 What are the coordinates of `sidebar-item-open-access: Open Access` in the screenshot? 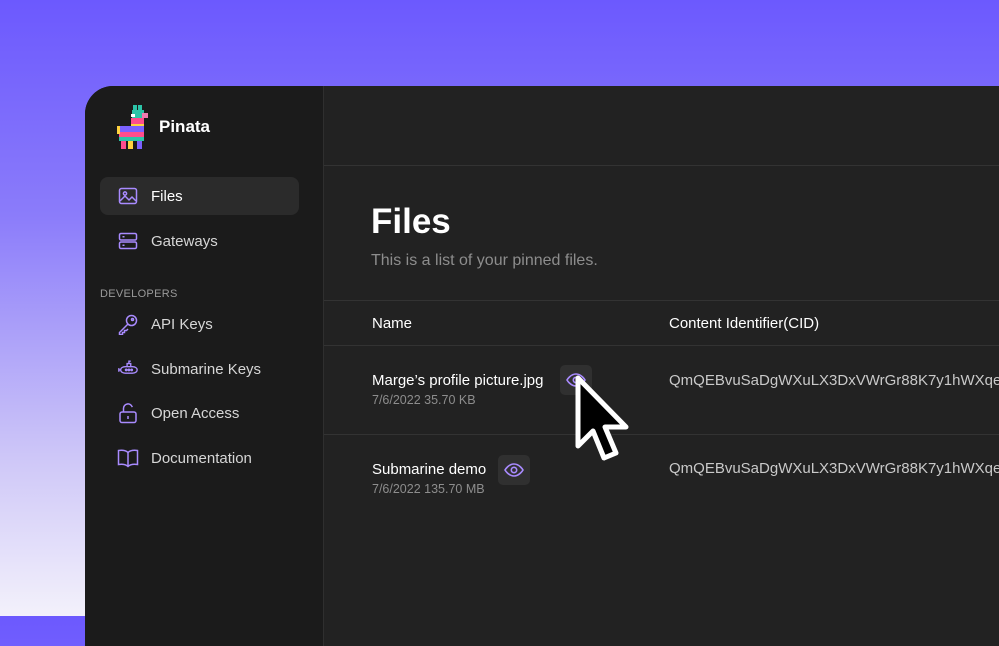 It's located at (199, 413).